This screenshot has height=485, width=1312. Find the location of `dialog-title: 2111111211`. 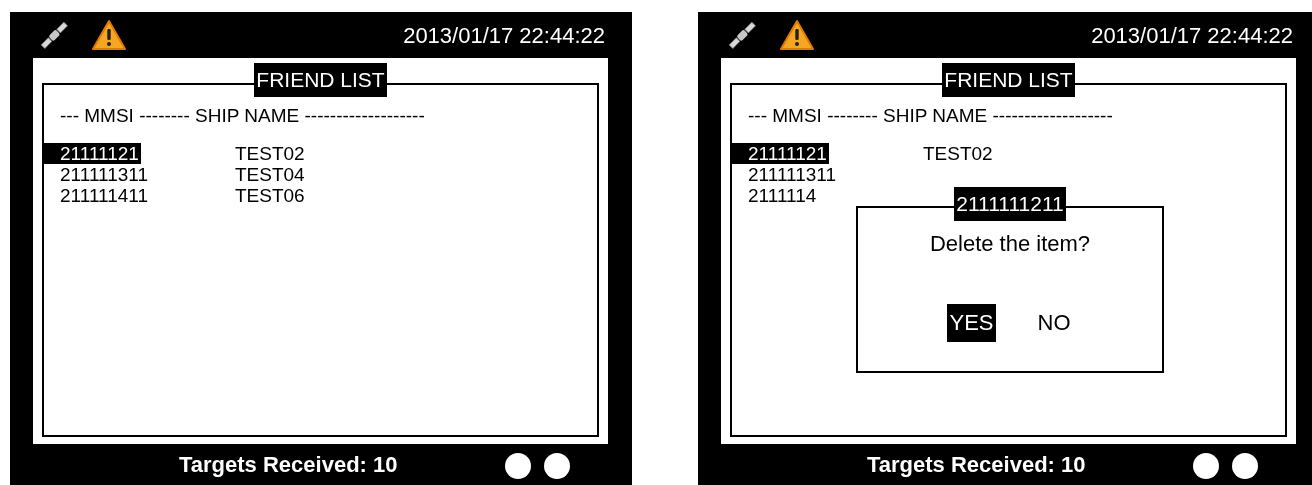

dialog-title: 2111111211 is located at coordinates (1010, 204).